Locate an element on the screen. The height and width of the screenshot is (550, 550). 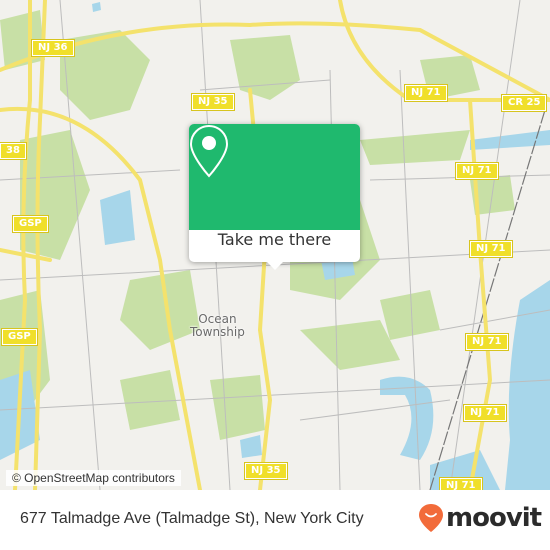
moovit-logo: moovit is located at coordinates (480, 518).